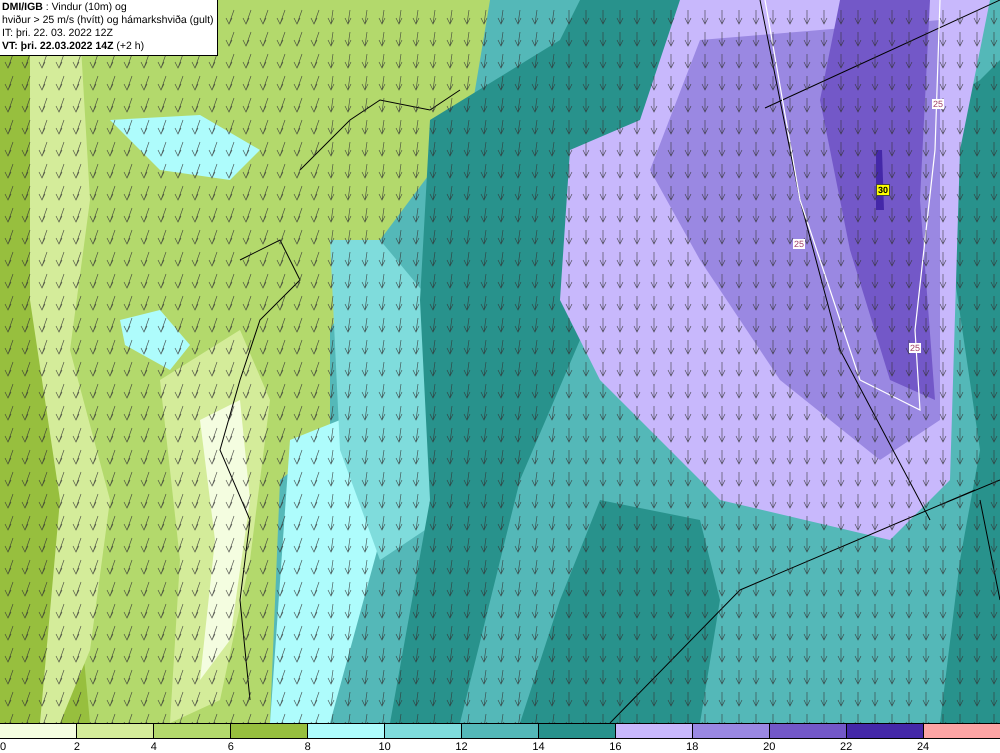 The height and width of the screenshot is (753, 1000). What do you see at coordinates (65, 7) in the screenshot?
I see `title-line: DMI/IGB : Vindur (10m) og` at bounding box center [65, 7].